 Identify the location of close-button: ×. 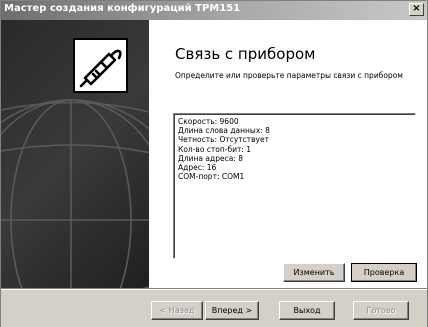
(416, 9).